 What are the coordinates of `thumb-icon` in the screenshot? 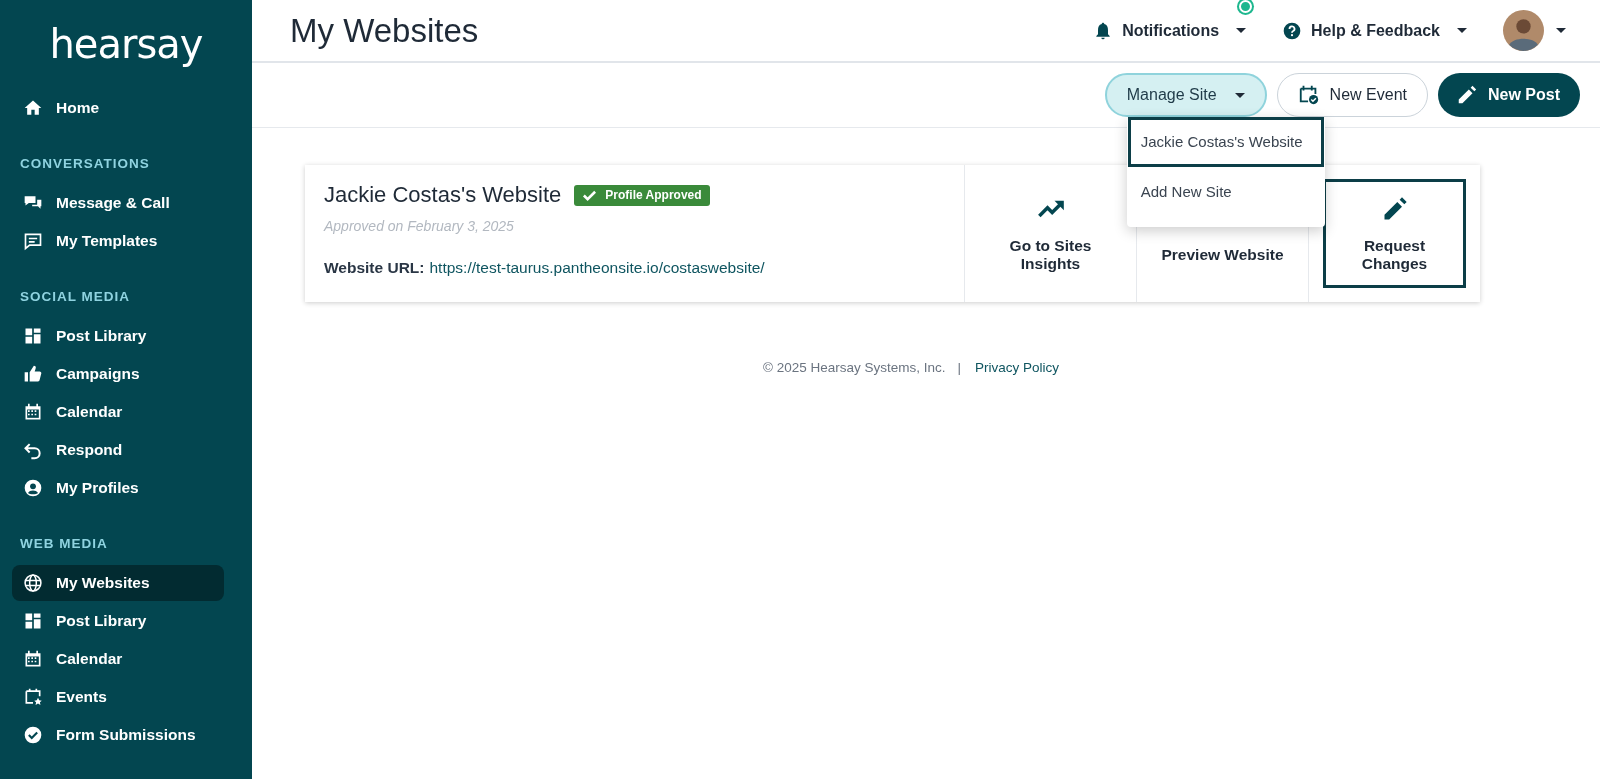 It's located at (33, 374).